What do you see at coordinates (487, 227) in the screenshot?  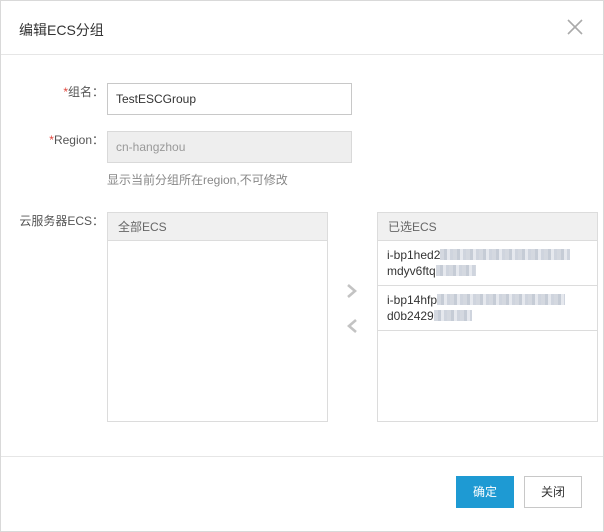 I see `selected-ecs-header: 已选ECS` at bounding box center [487, 227].